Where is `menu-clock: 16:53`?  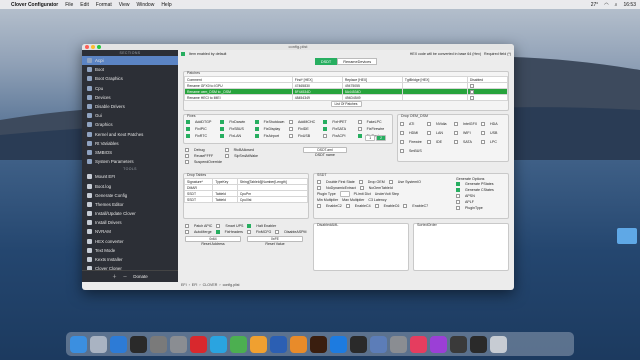 menu-clock: 16:53 is located at coordinates (629, 5).